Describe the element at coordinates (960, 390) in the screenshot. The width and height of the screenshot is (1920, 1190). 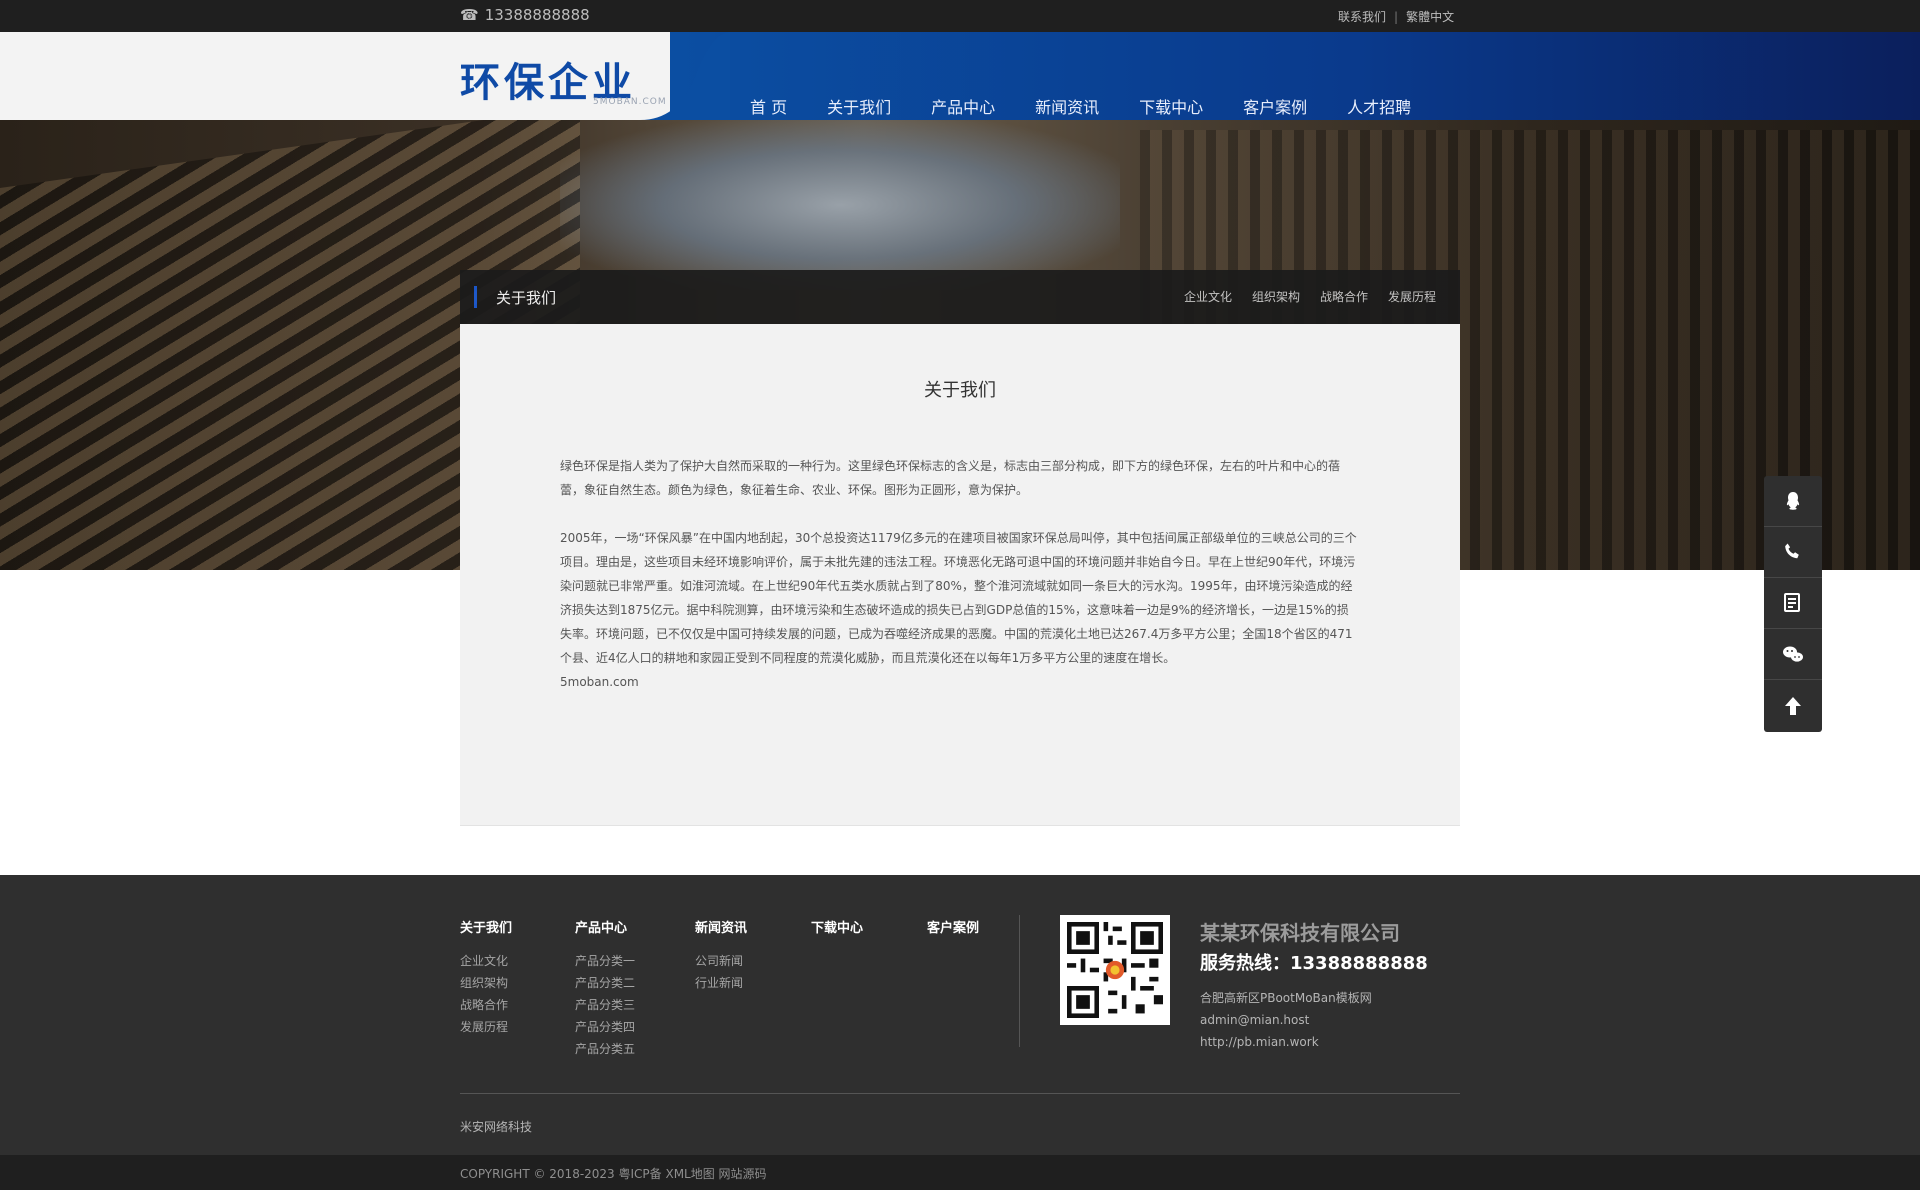
I see `content-heading: 关于我们` at that location.